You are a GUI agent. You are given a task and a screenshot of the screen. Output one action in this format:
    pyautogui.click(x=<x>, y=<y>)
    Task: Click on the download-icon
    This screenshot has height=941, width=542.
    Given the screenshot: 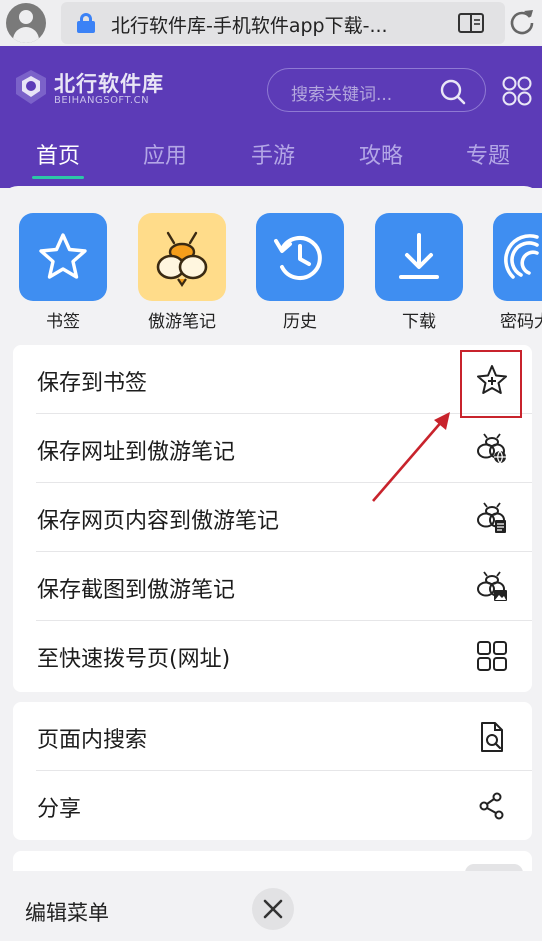 What is the action you would take?
    pyautogui.click(x=419, y=256)
    